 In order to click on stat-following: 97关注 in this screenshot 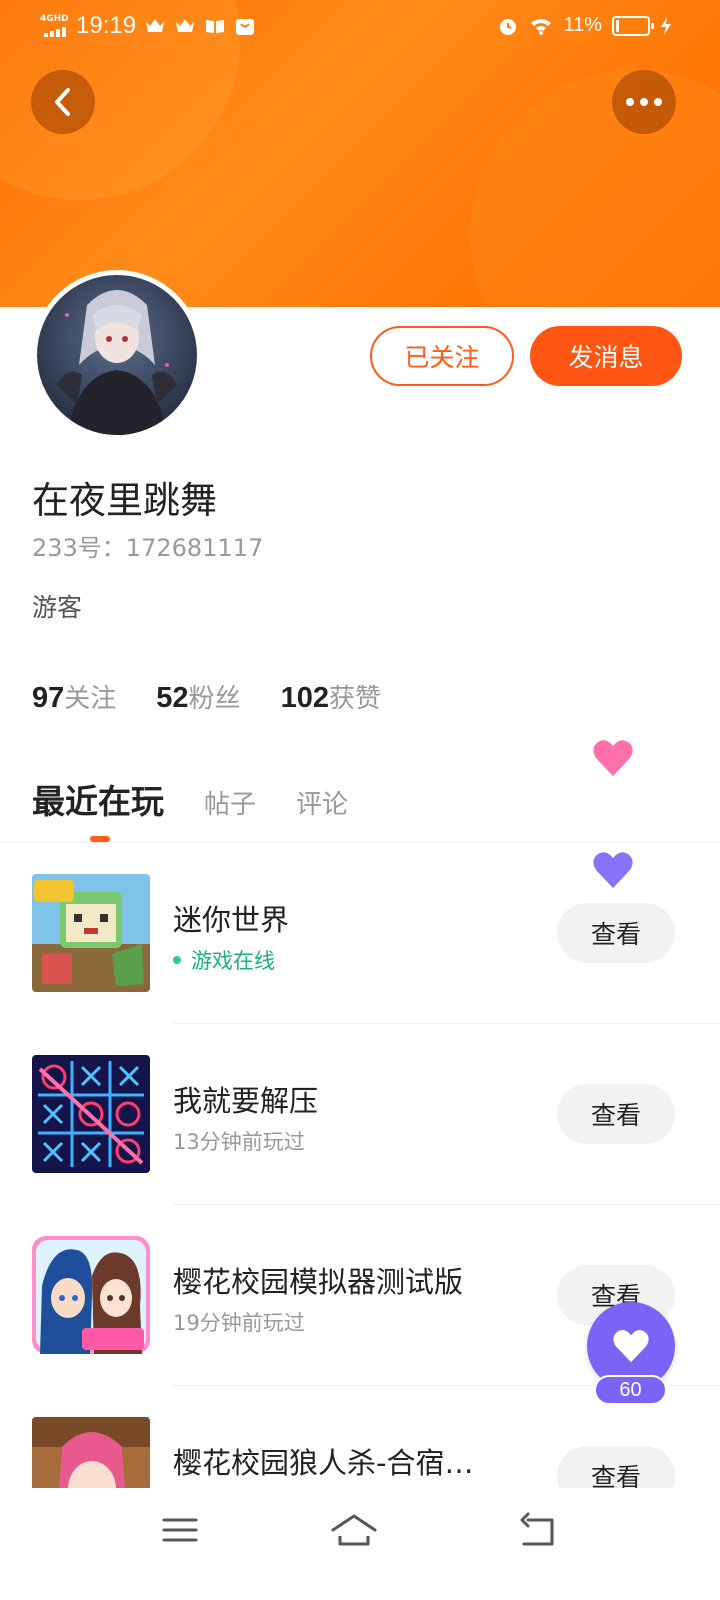, I will do `click(74, 696)`.